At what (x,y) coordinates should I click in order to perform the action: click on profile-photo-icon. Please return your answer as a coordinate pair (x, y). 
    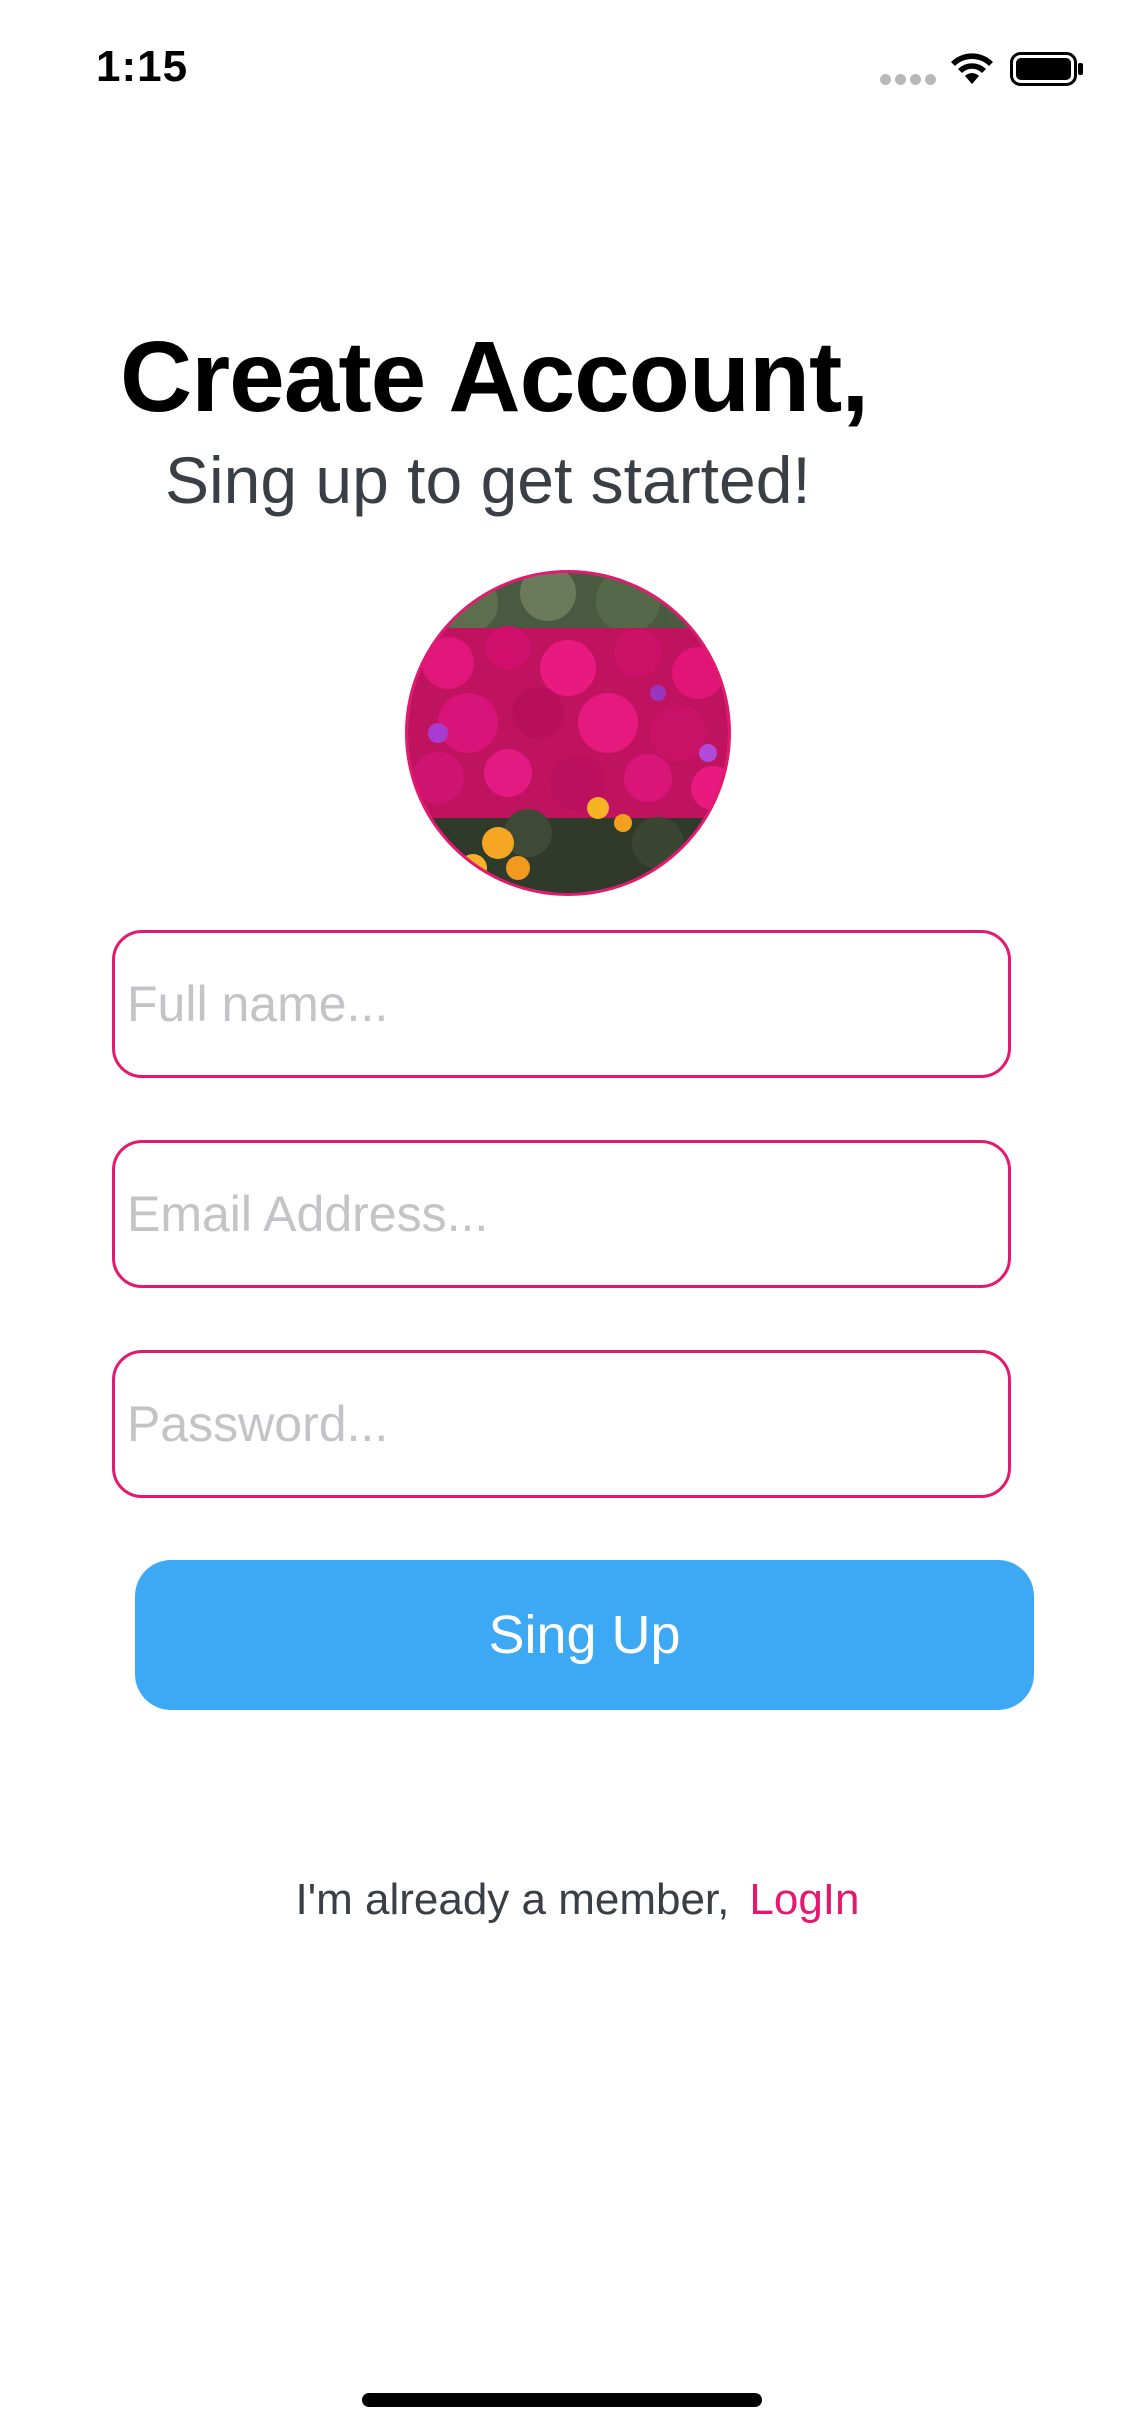
    Looking at the image, I should click on (568, 733).